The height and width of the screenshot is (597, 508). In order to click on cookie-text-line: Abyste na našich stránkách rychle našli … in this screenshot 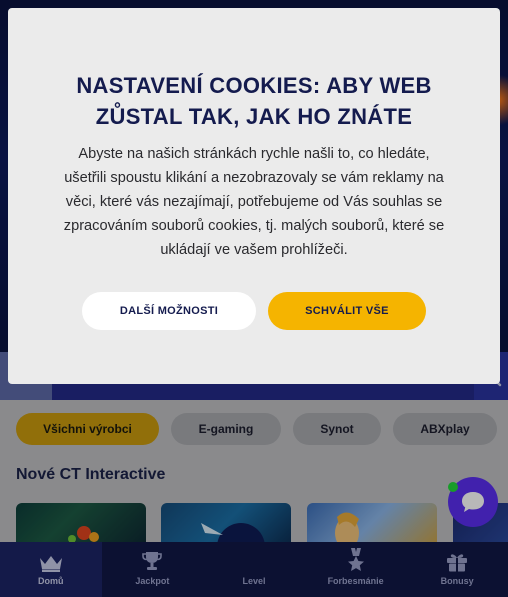, I will do `click(254, 154)`.